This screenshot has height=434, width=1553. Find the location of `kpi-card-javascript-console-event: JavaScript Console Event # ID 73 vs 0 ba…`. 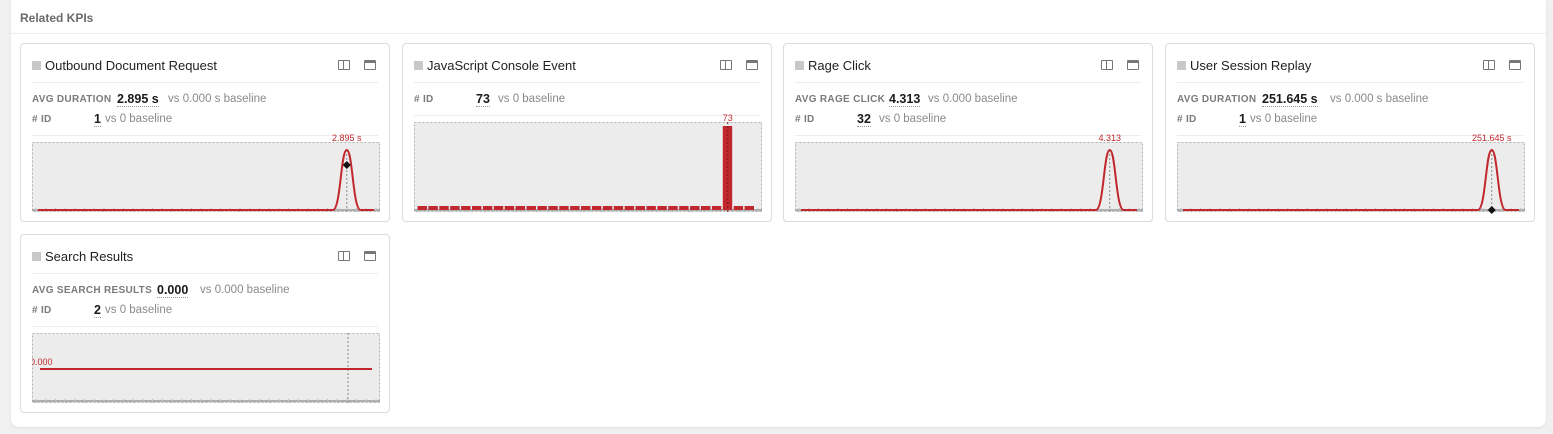

kpi-card-javascript-console-event: JavaScript Console Event # ID 73 vs 0 ba… is located at coordinates (587, 132).